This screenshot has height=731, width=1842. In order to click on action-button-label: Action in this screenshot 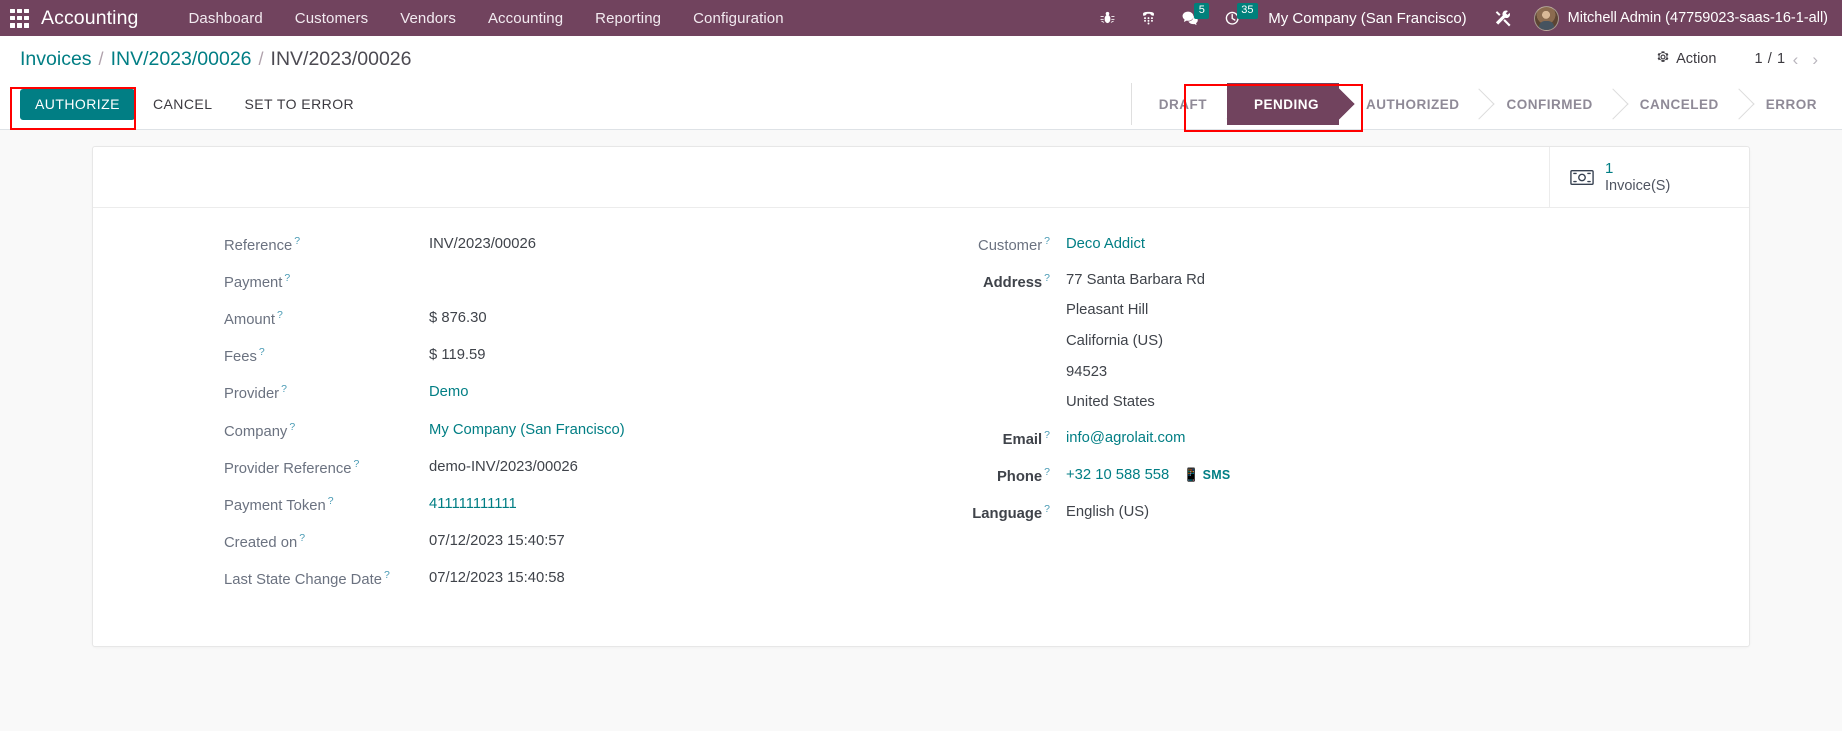, I will do `click(1696, 59)`.